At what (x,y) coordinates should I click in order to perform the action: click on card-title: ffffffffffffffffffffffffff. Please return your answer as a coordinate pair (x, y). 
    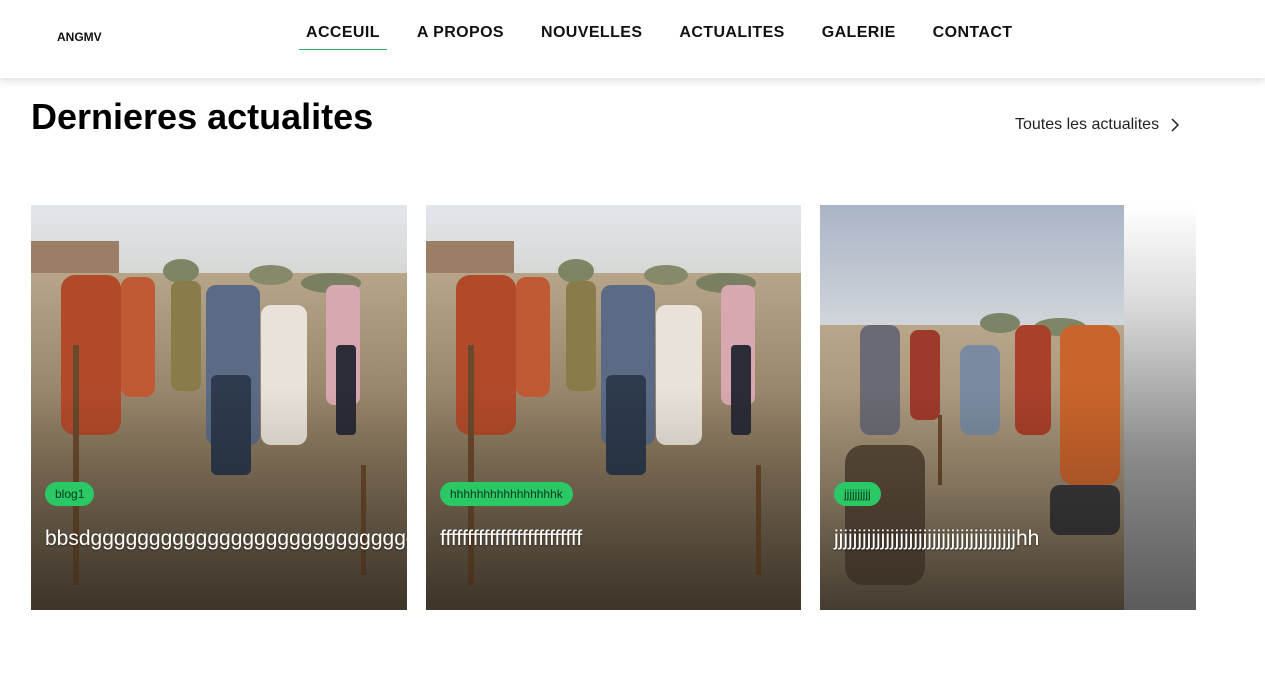
    Looking at the image, I should click on (511, 539).